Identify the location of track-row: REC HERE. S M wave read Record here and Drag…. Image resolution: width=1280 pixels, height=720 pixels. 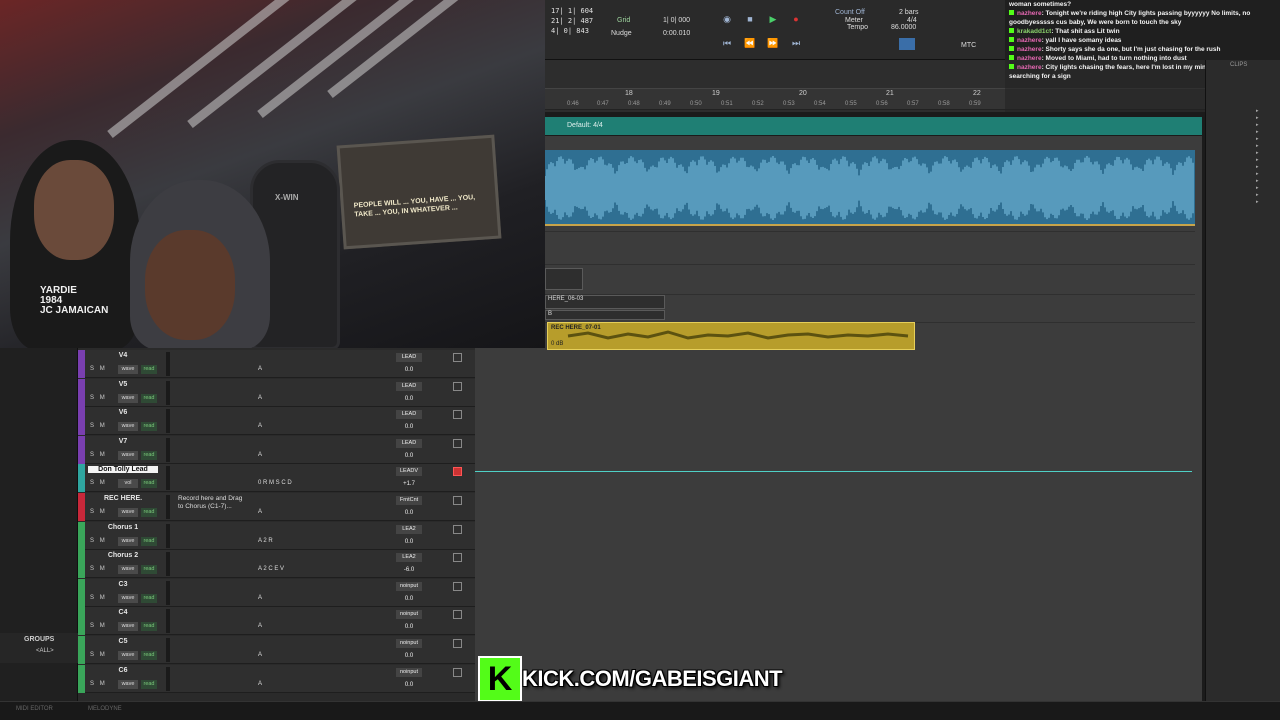
(276, 507).